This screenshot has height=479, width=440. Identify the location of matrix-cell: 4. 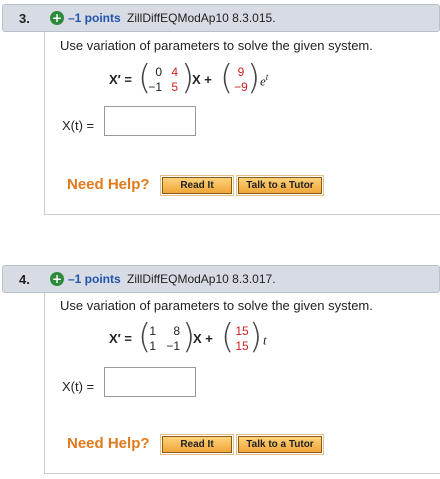
(174, 72).